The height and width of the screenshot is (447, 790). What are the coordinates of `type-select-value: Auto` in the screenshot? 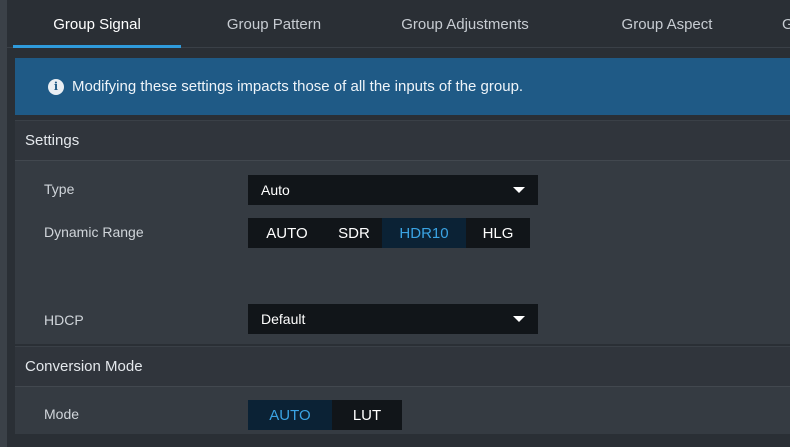 It's located at (275, 190).